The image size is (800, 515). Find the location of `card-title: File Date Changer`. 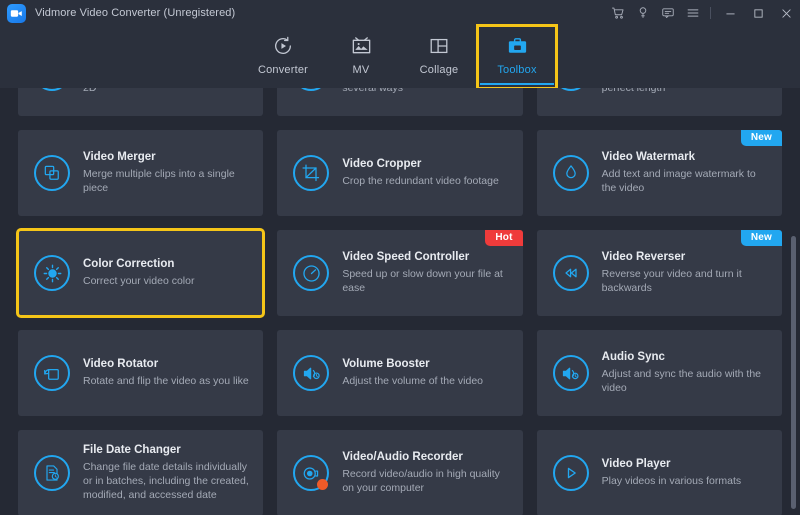

card-title: File Date Changer is located at coordinates (132, 449).